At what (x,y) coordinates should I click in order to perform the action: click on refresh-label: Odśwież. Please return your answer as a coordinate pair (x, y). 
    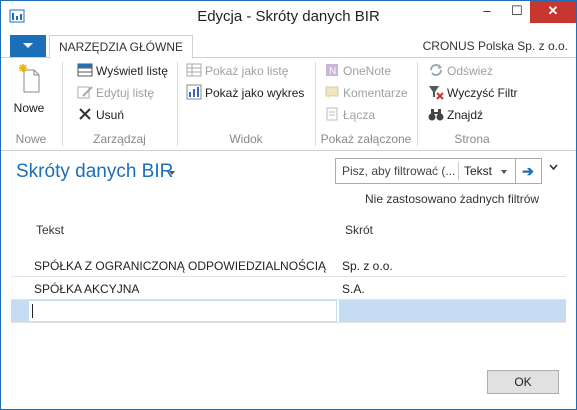
    Looking at the image, I should click on (470, 71).